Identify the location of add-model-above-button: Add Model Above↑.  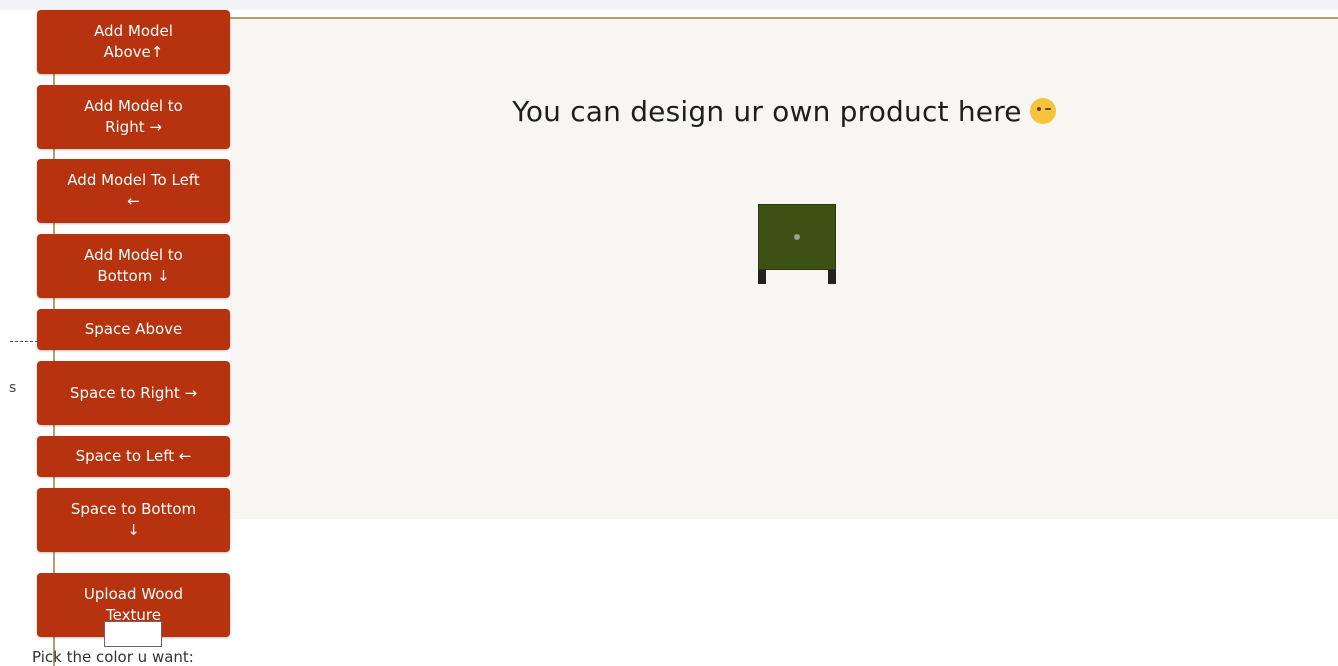
(133, 42).